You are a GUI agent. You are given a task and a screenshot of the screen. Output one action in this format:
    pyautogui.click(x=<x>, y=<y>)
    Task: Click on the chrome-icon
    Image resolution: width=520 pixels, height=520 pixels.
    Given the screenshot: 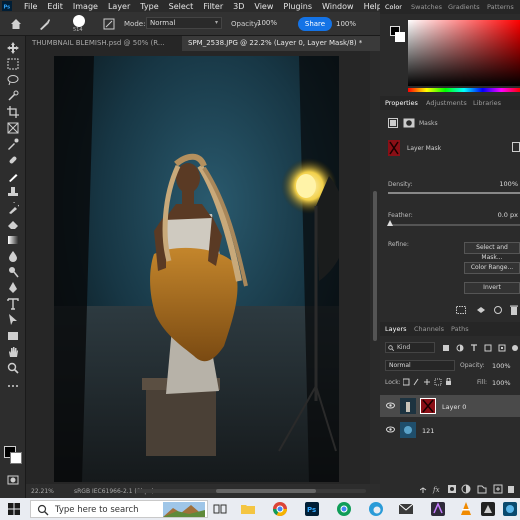 What is the action you would take?
    pyautogui.click(x=280, y=509)
    